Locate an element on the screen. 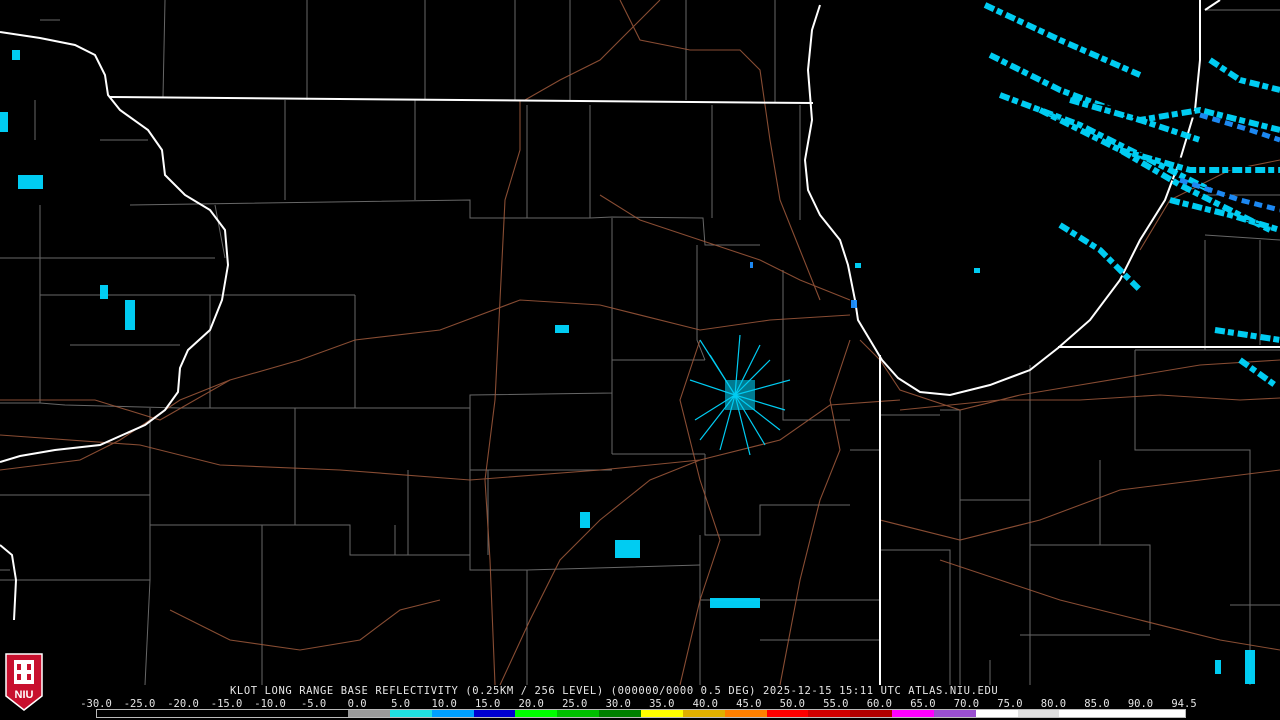 The width and height of the screenshot is (1280, 720). svg-text: NIU is located at coordinates (24, 695).